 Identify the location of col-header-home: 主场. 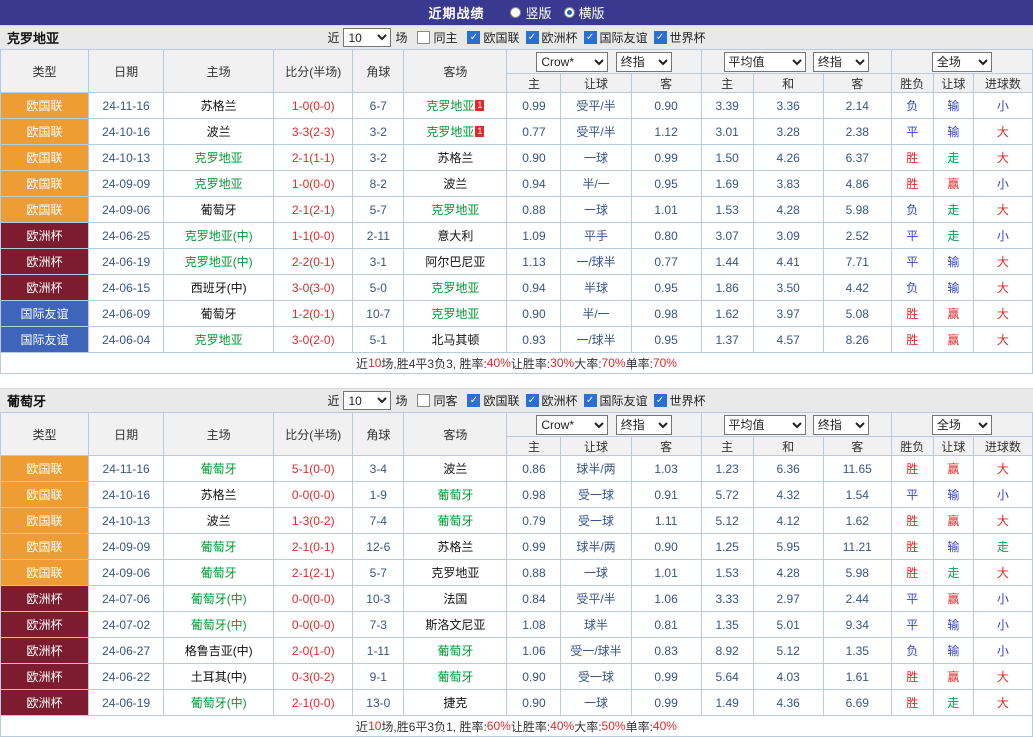
(219, 71).